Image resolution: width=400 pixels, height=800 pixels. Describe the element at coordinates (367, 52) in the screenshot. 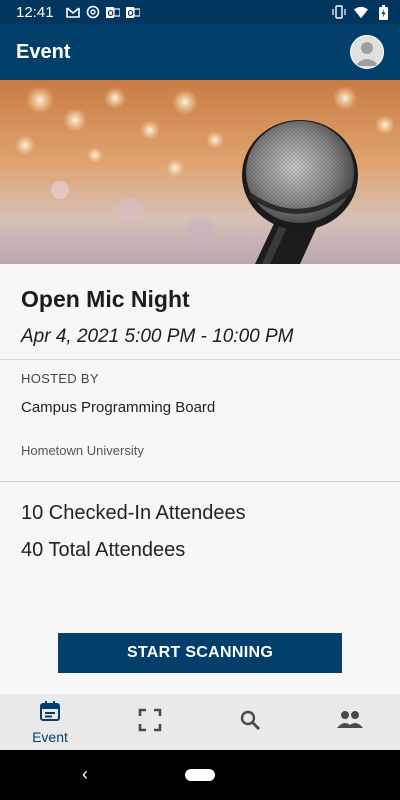

I see `account-avatar-icon` at that location.